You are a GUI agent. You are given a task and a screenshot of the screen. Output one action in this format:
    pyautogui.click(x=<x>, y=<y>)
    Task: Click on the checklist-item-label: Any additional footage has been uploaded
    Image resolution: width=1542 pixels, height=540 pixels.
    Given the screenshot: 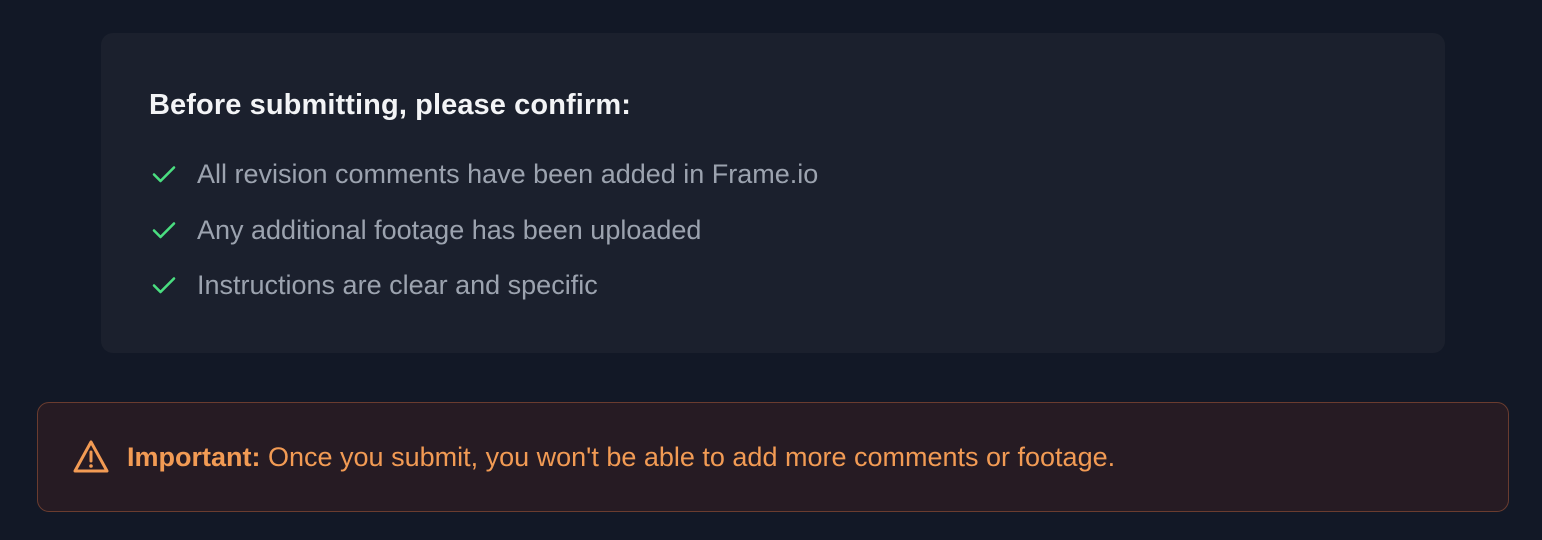 What is the action you would take?
    pyautogui.click(x=449, y=229)
    